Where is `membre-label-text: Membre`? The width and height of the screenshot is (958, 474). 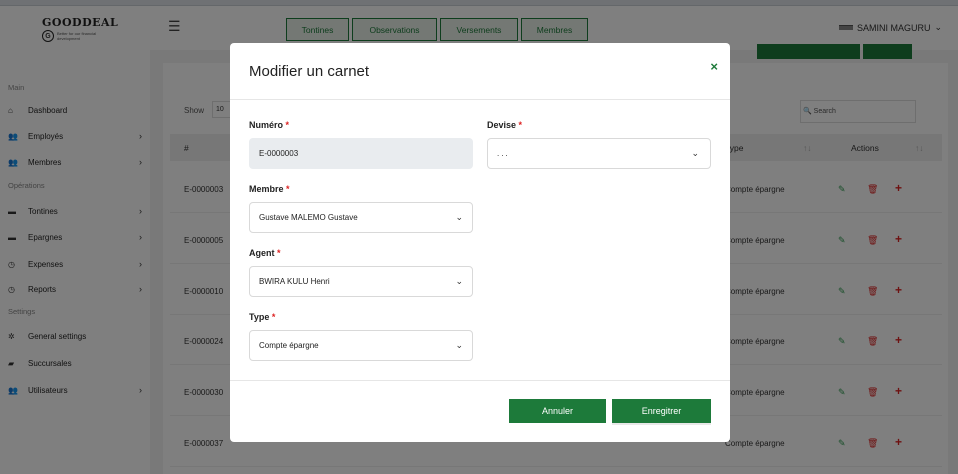
membre-label-text: Membre is located at coordinates (266, 189).